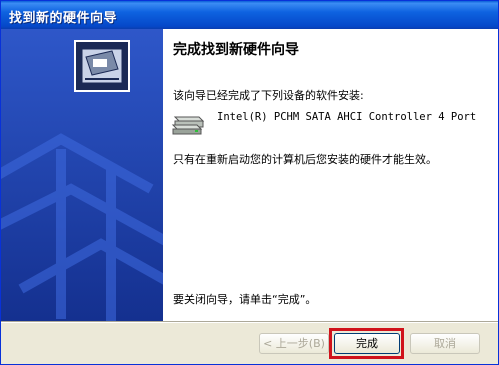 This screenshot has height=365, width=499. What do you see at coordinates (245, 299) in the screenshot?
I see `close-hint: 要关闭向导，请单击“完成”。` at bounding box center [245, 299].